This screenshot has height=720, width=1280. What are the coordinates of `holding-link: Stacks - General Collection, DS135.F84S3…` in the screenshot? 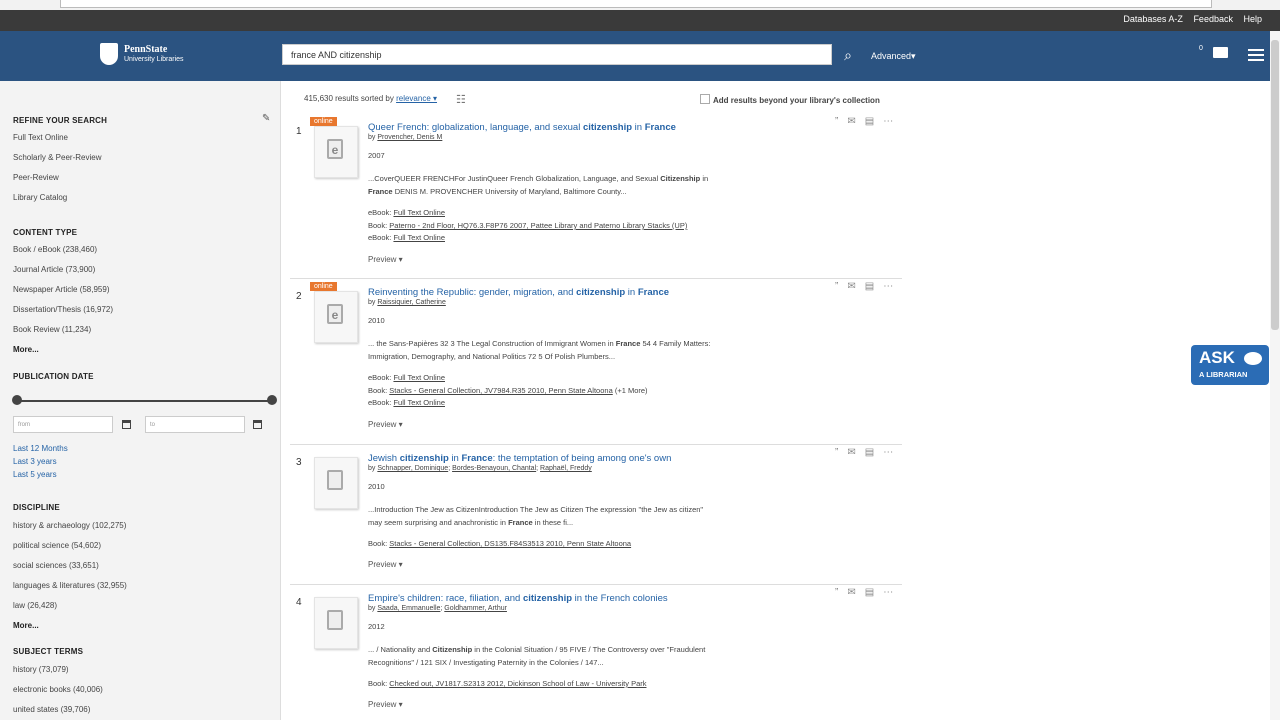 It's located at (510, 543).